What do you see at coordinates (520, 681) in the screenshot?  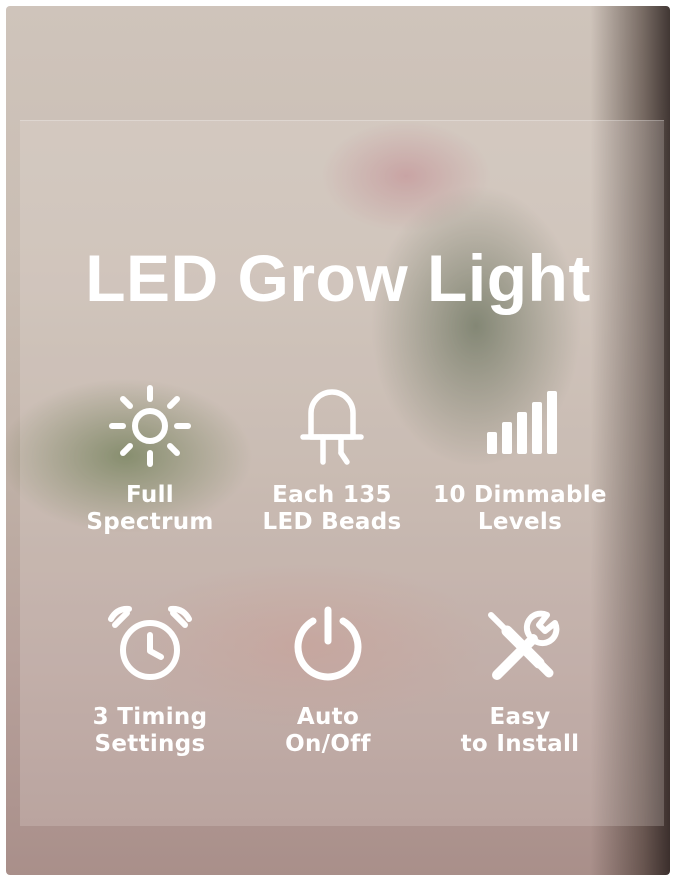 I see `feature-easy-install: Easy to Install` at bounding box center [520, 681].